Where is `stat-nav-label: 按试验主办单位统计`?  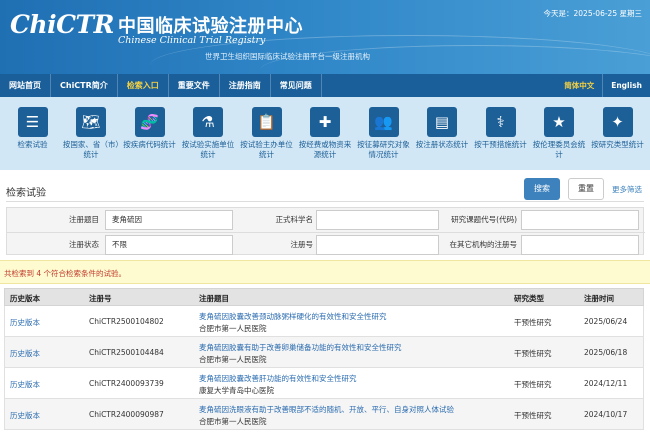
stat-nav-label: 按试验主办单位统计 is located at coordinates (266, 149).